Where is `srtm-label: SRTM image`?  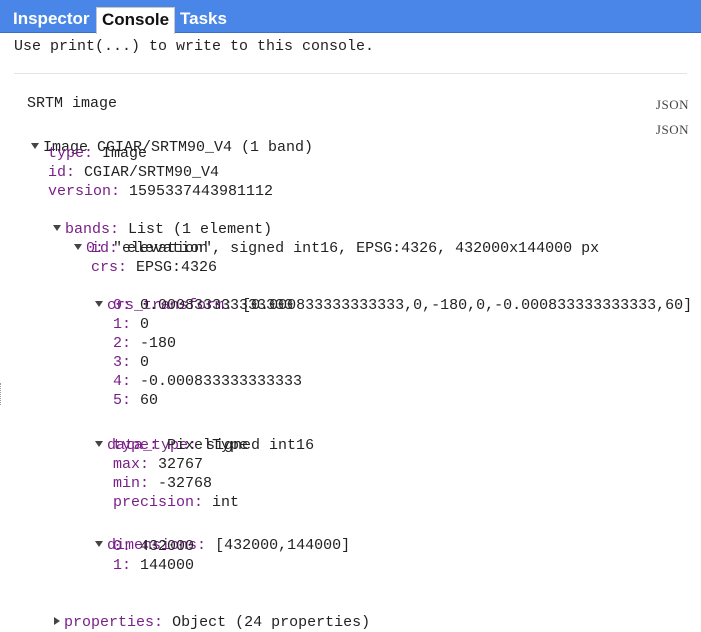
srtm-label: SRTM image is located at coordinates (72, 103).